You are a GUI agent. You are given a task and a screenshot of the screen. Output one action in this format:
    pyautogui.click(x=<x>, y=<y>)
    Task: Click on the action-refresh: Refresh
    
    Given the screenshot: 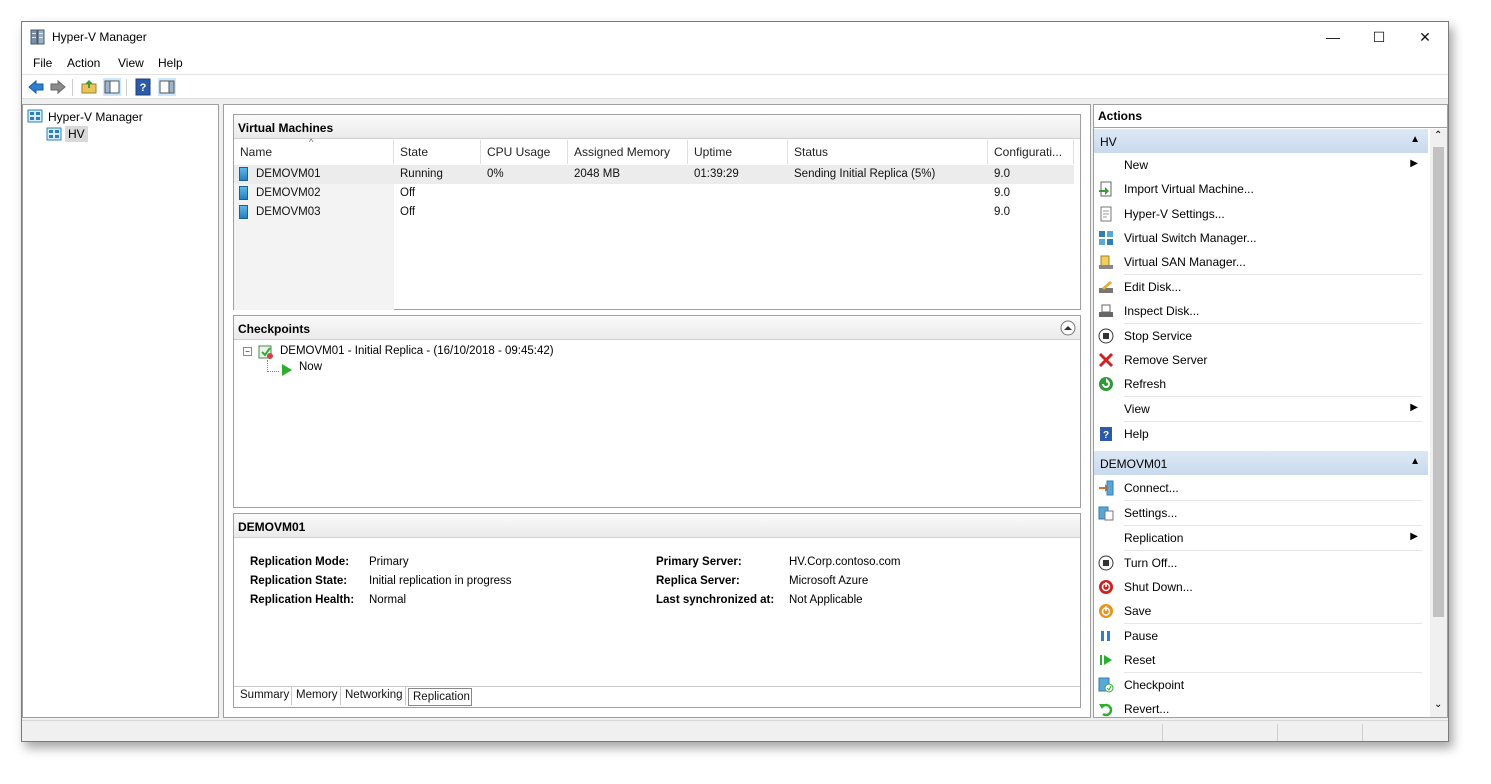 What is the action you would take?
    pyautogui.click(x=1260, y=384)
    